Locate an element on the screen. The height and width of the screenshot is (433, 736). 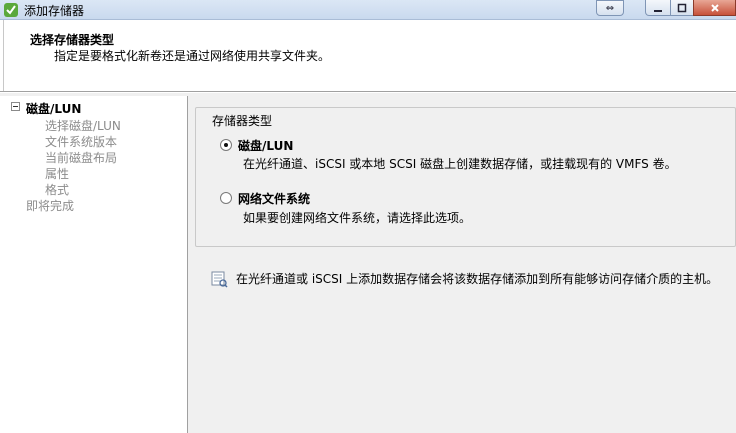
nav-step-properties: 属性 is located at coordinates (57, 173).